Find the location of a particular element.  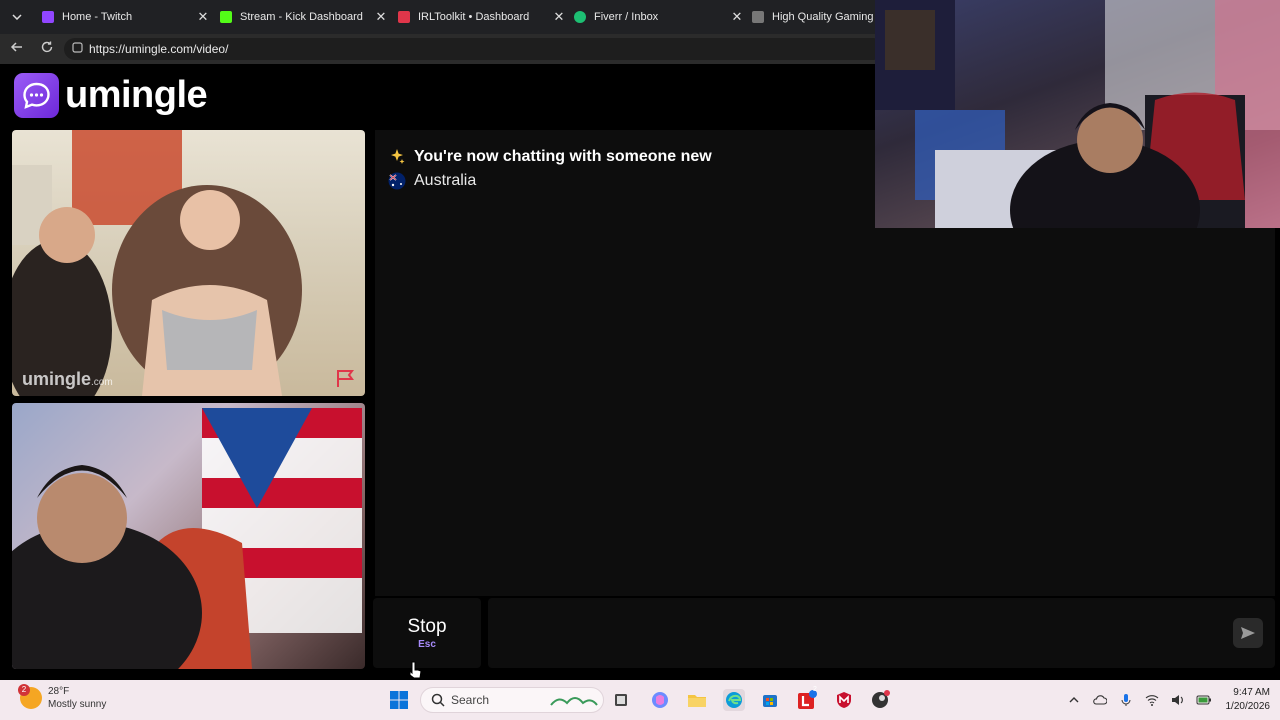

tab-gaming: High Quality Gaming Ge is located at coordinates (810, 17).